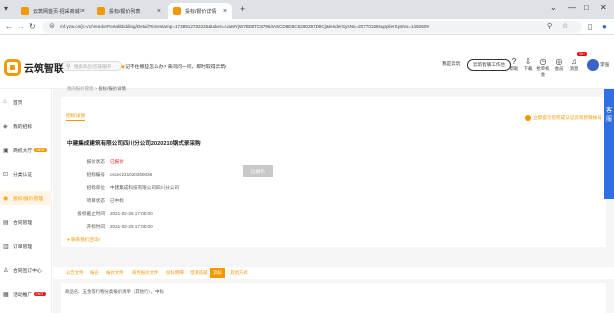 This screenshot has height=313, width=614. I want to click on avatar, so click(593, 65).